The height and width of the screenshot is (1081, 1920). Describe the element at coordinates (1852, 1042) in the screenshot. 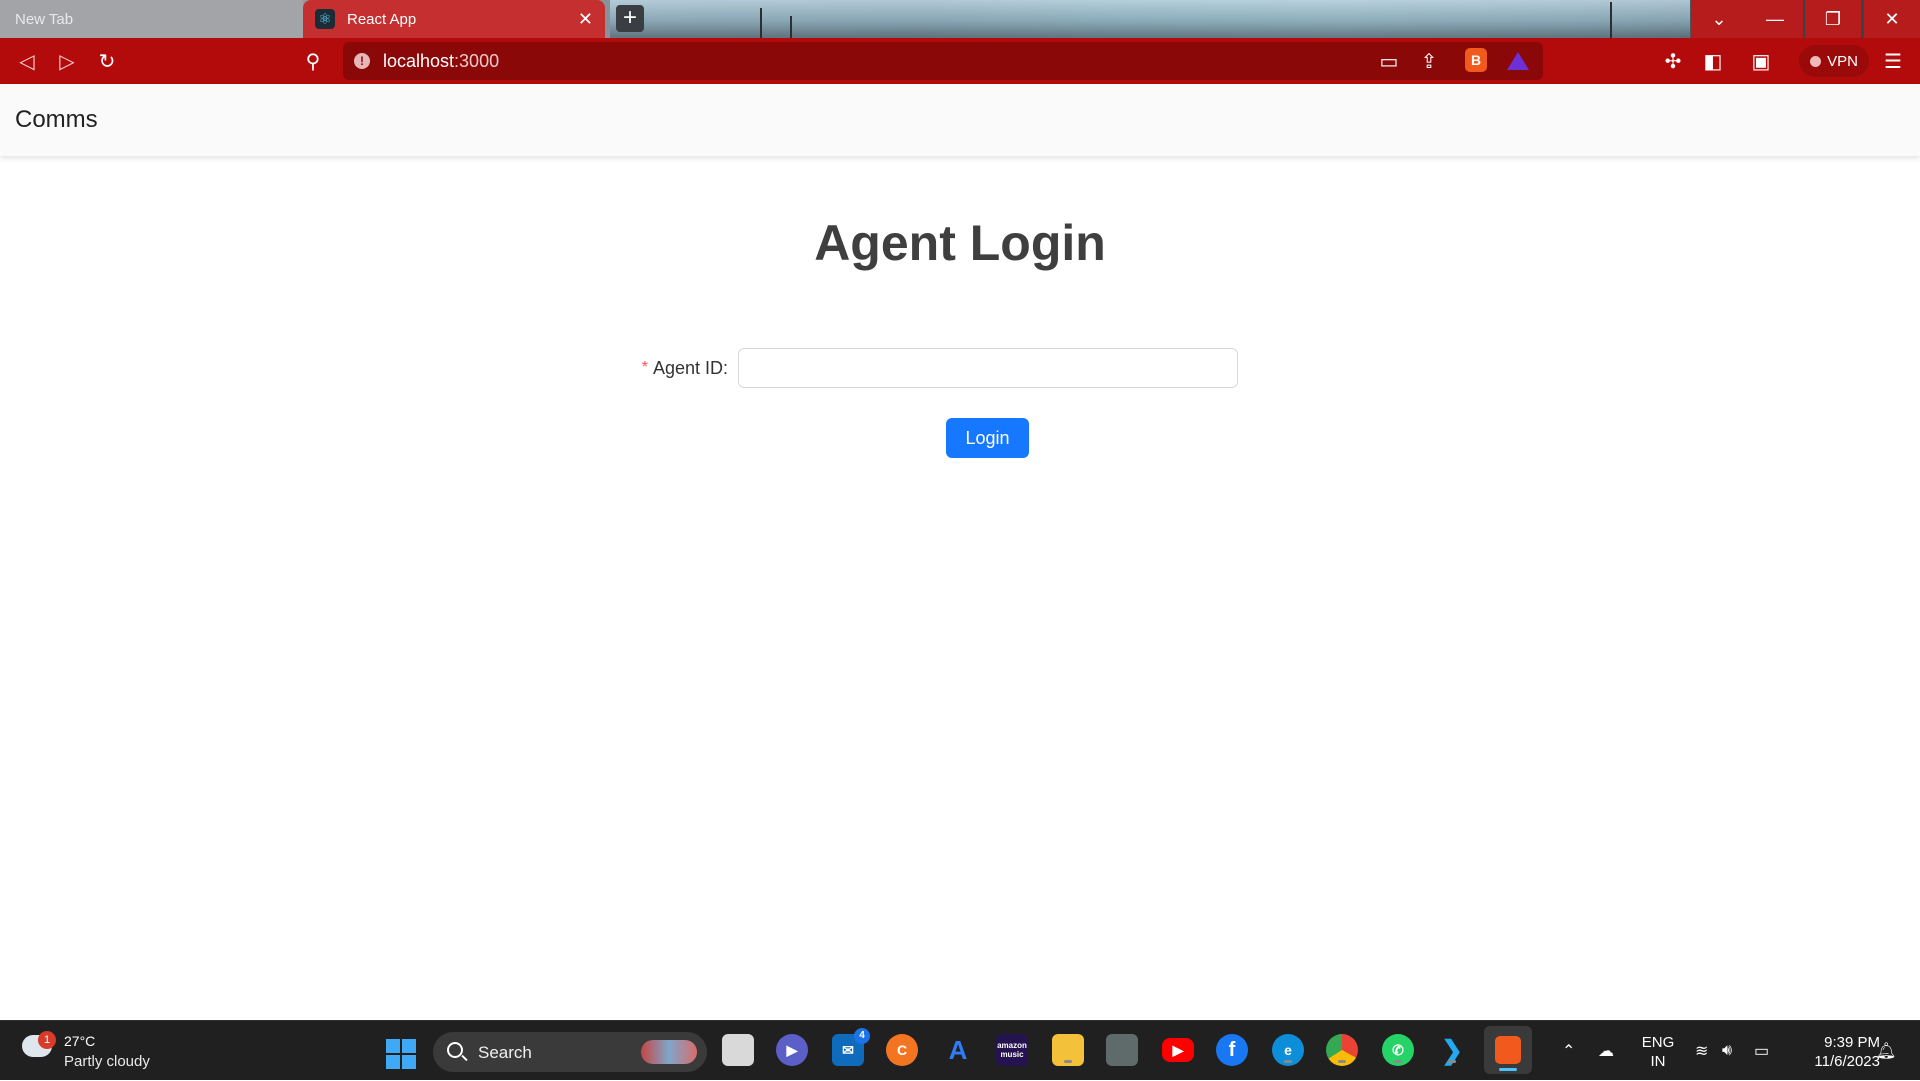

I see `clock-time: 9:39 PM` at that location.